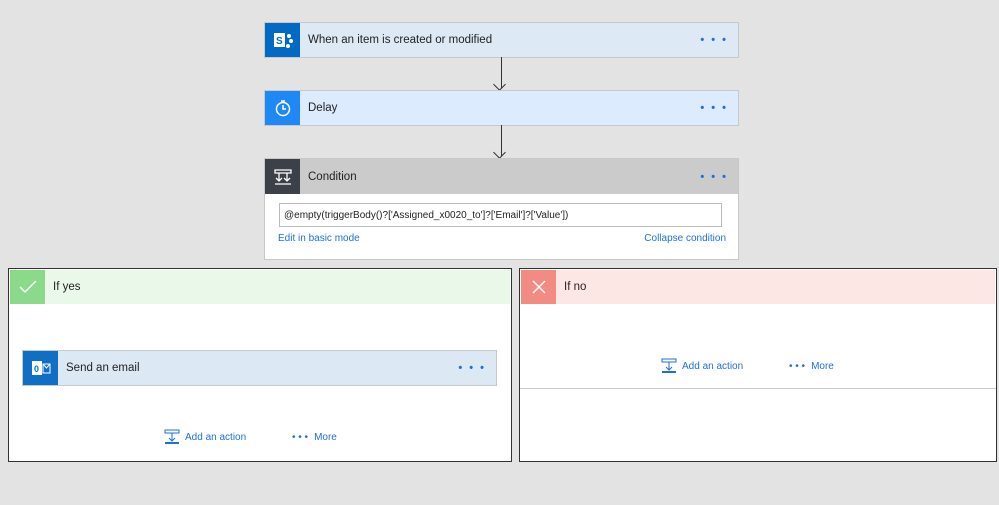 The height and width of the screenshot is (505, 999). What do you see at coordinates (538, 287) in the screenshot?
I see `close-x-icon` at bounding box center [538, 287].